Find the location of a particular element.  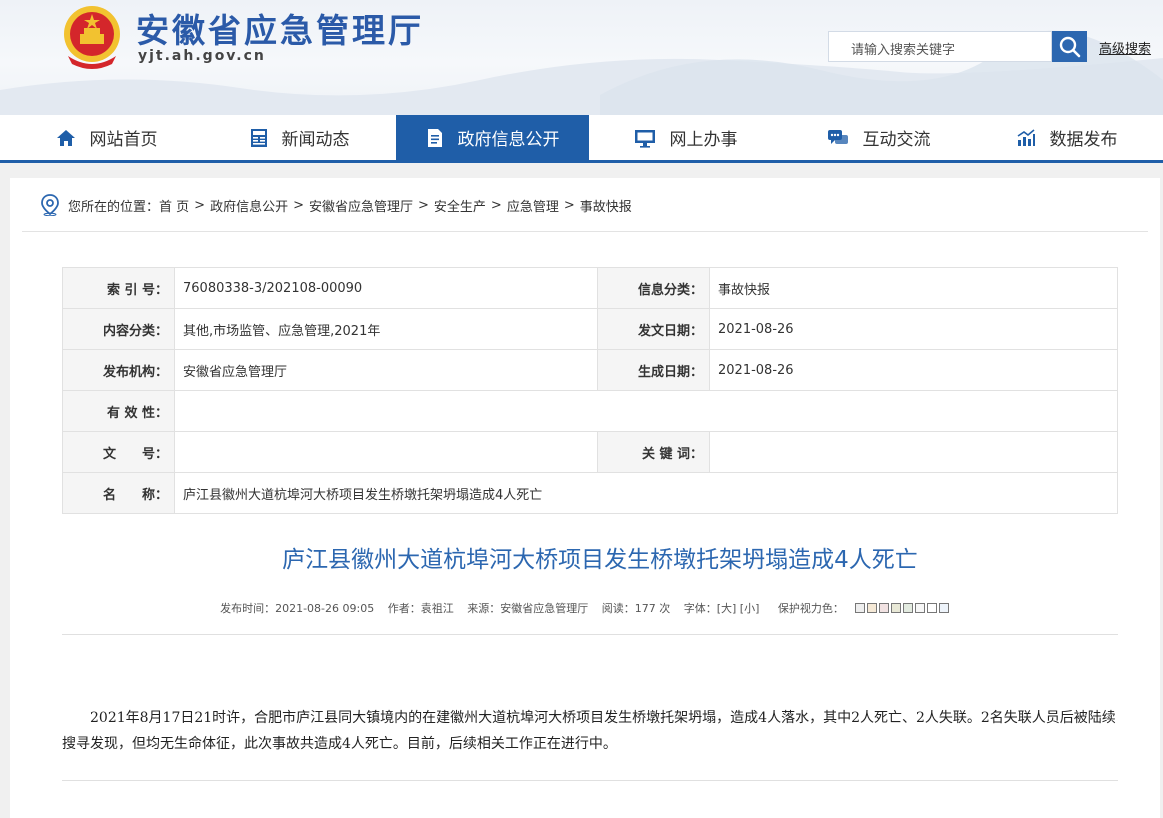

breadcrumb-prefix: 您所在的位置： is located at coordinates (114, 207).